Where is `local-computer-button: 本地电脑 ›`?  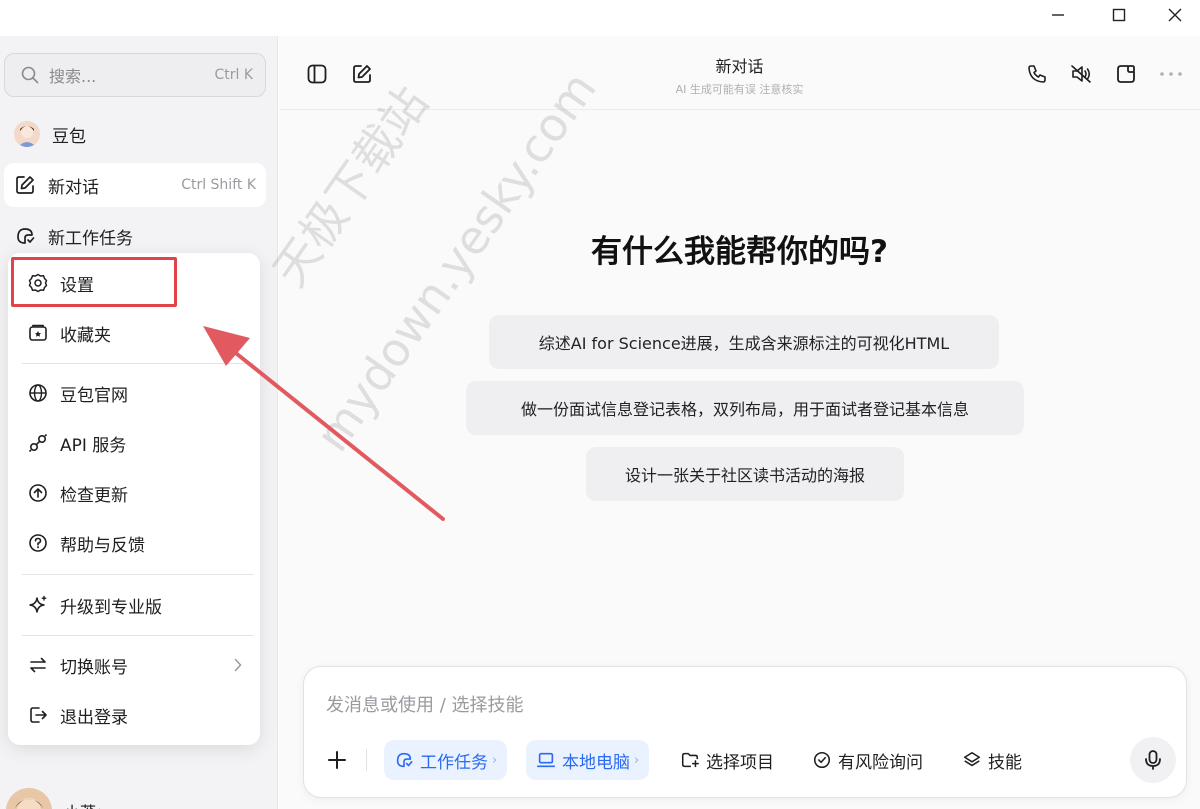
local-computer-button: 本地电脑 › is located at coordinates (588, 760).